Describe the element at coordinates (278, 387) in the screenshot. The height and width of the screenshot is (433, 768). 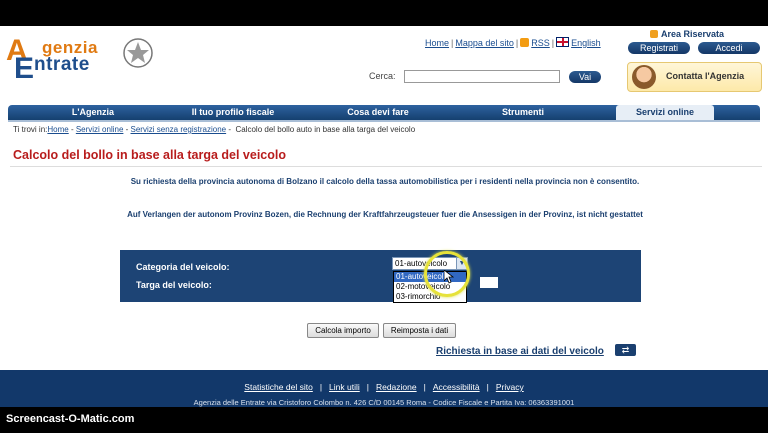
I see `footer-statistiche-link: Statistiche del sito` at that location.